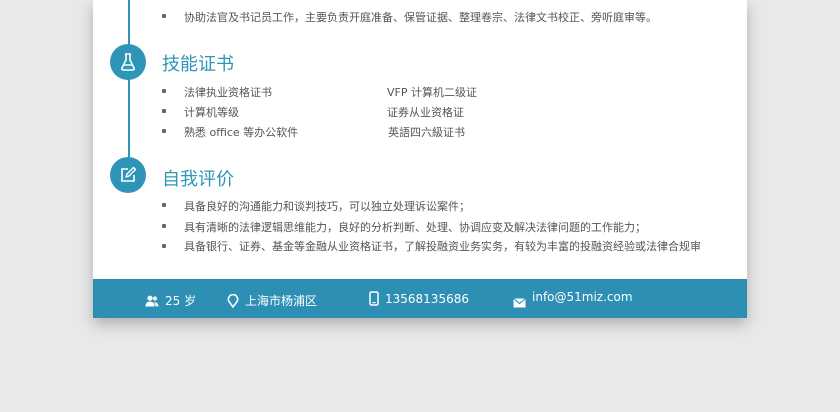  I want to click on location-item: 上海市杨浦区, so click(272, 300).